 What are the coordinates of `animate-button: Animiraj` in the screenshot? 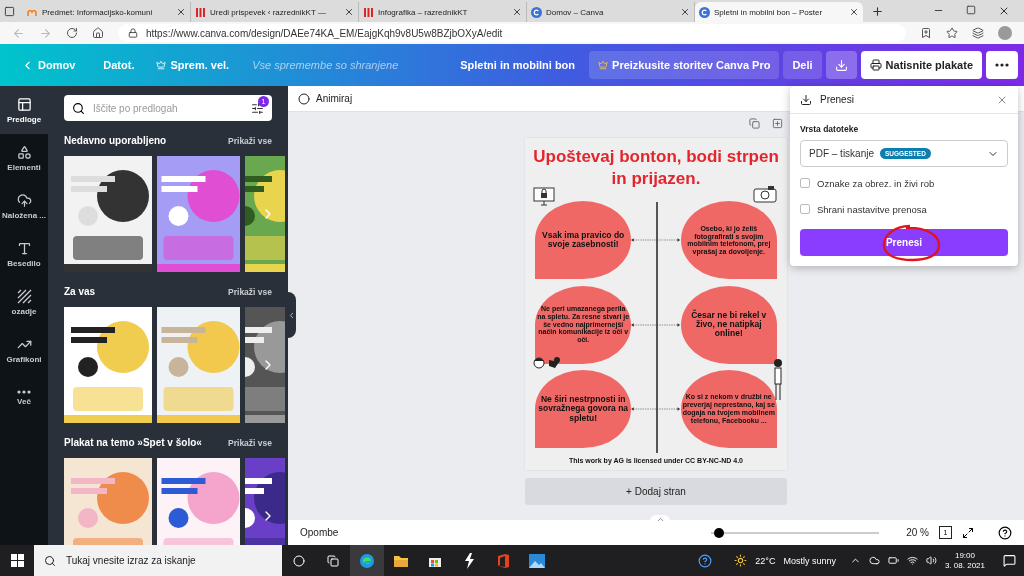 It's located at (325, 98).